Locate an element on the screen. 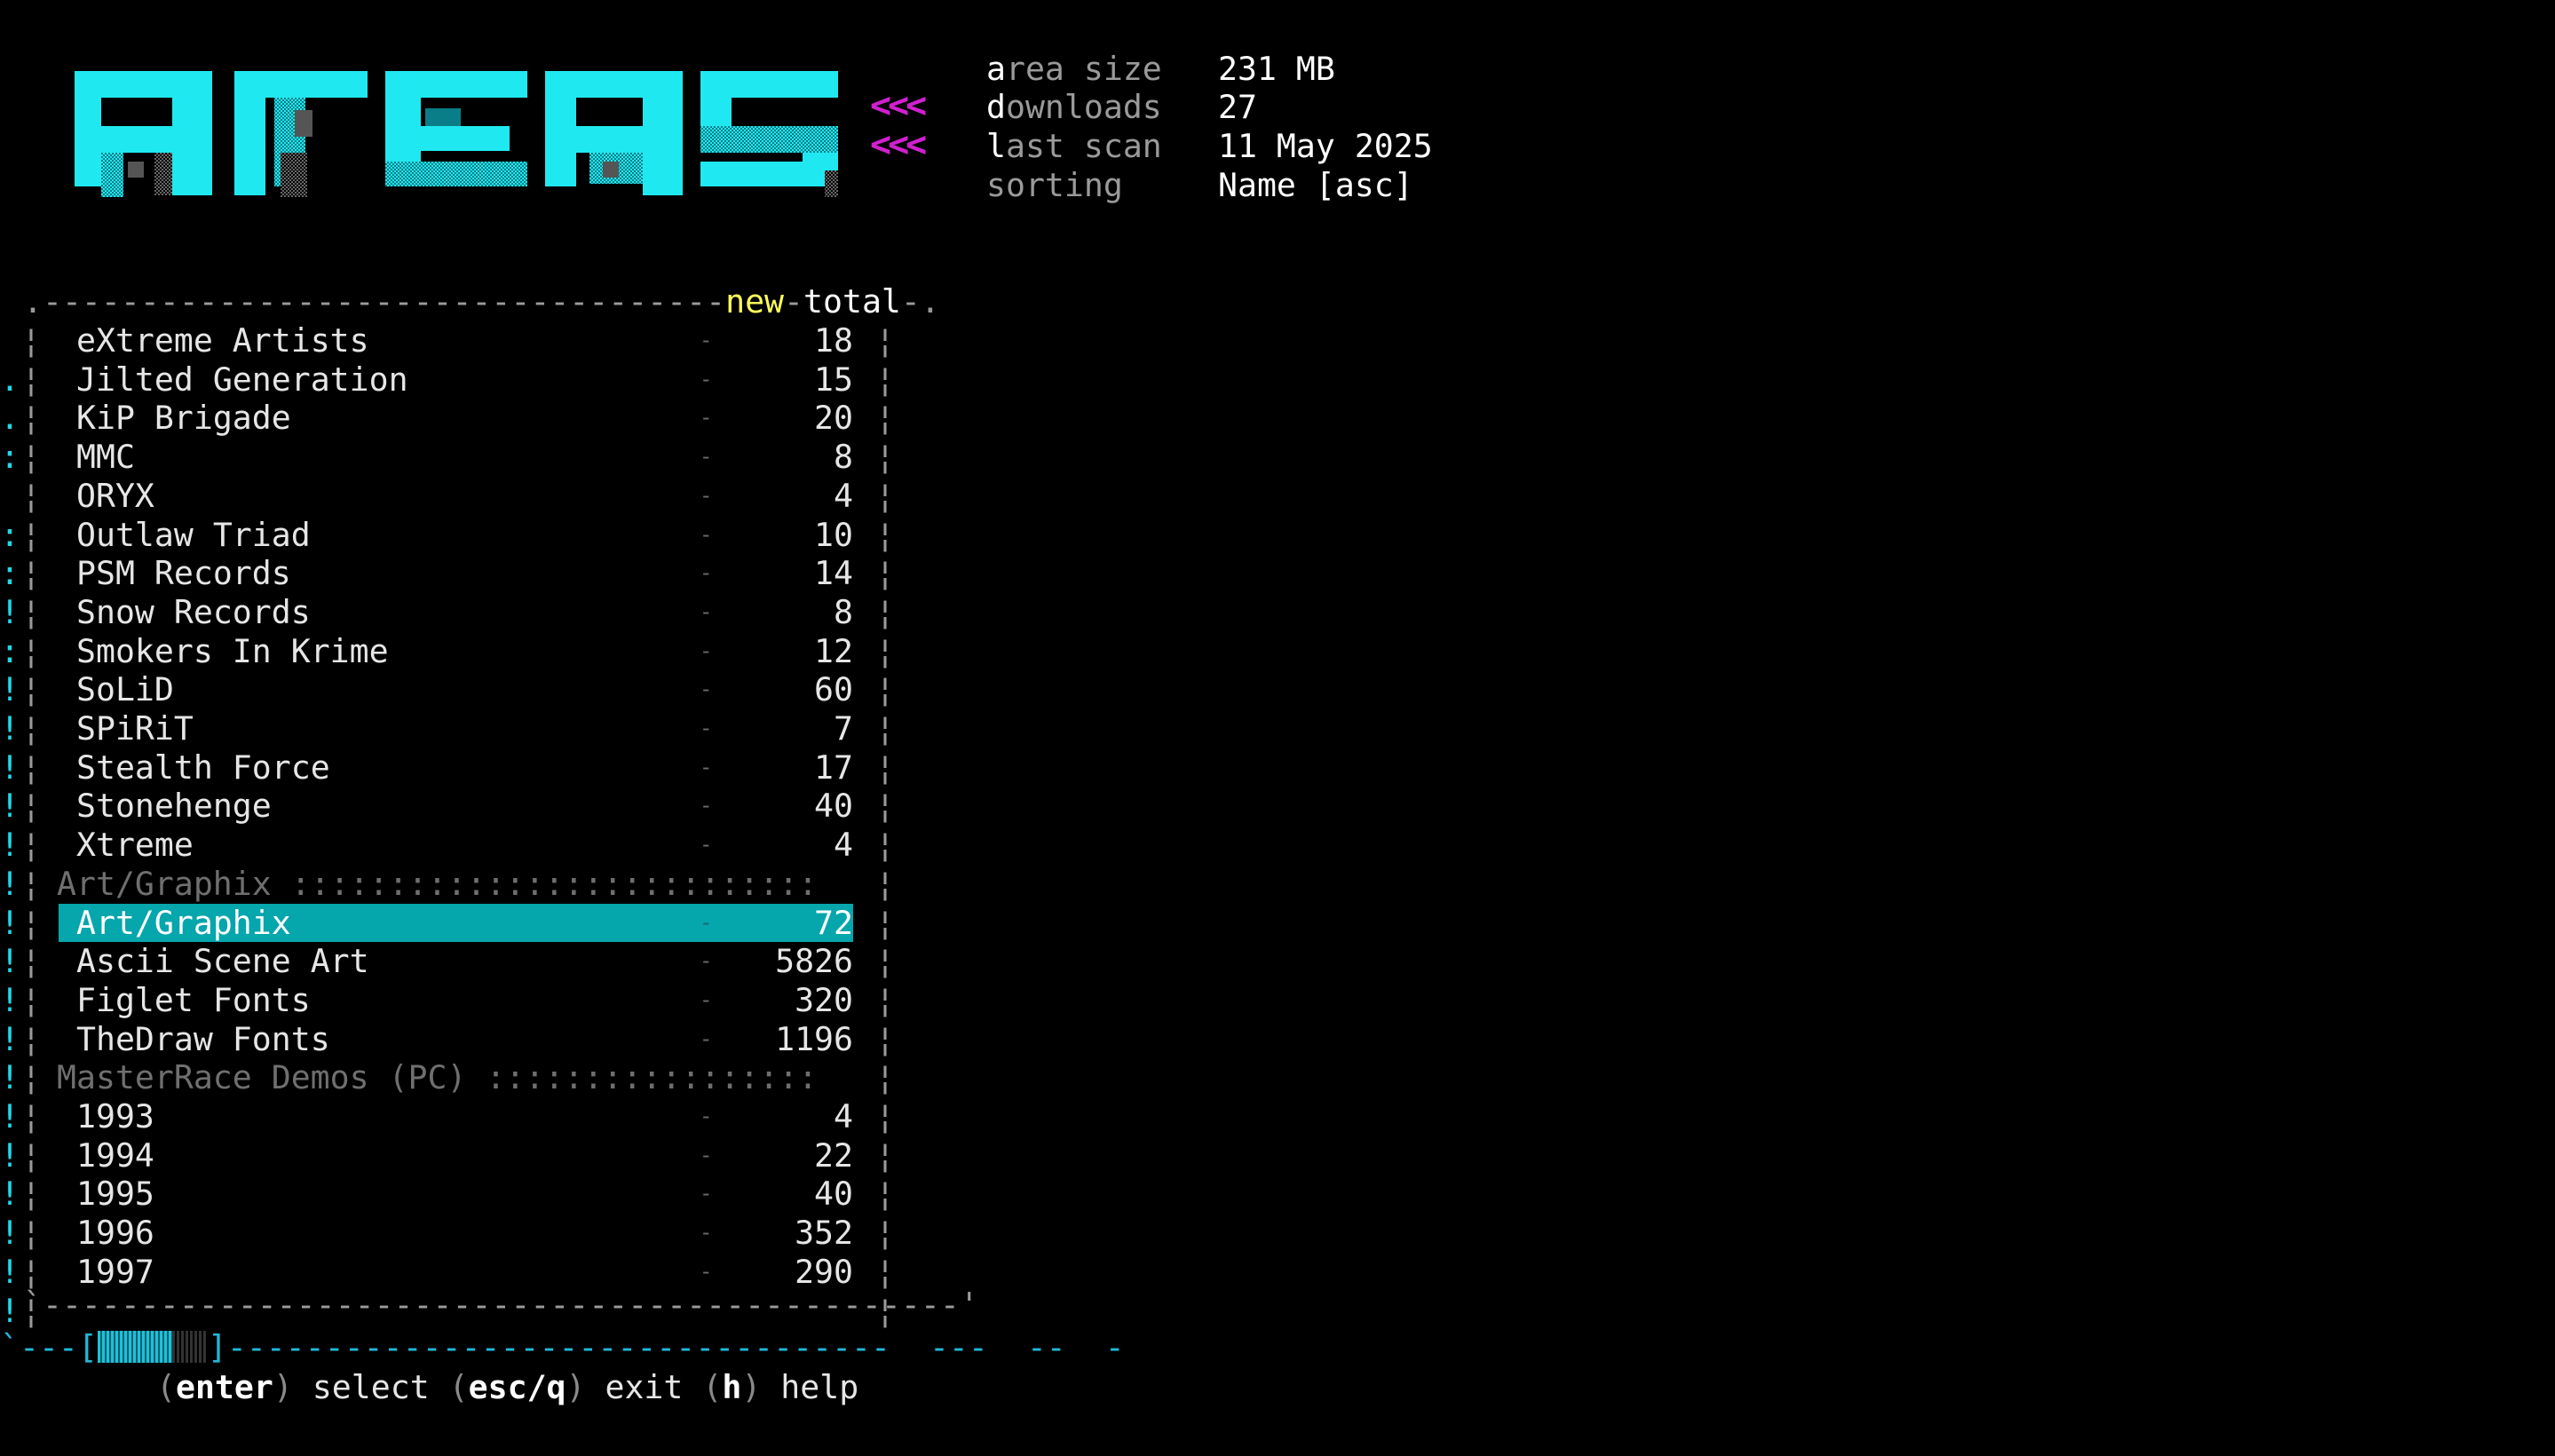 This screenshot has height=1456, width=2555. list-item-name: TheDraw Fonts is located at coordinates (203, 1038).